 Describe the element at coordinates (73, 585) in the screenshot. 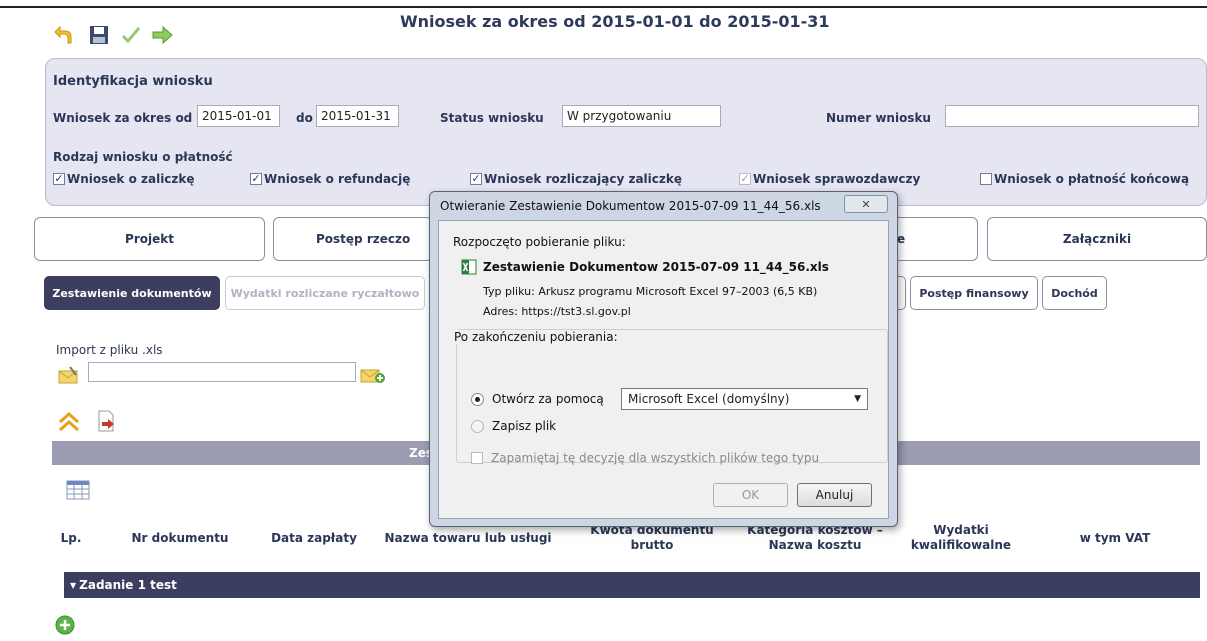

I see `expand-triangle-icon: ▼` at that location.